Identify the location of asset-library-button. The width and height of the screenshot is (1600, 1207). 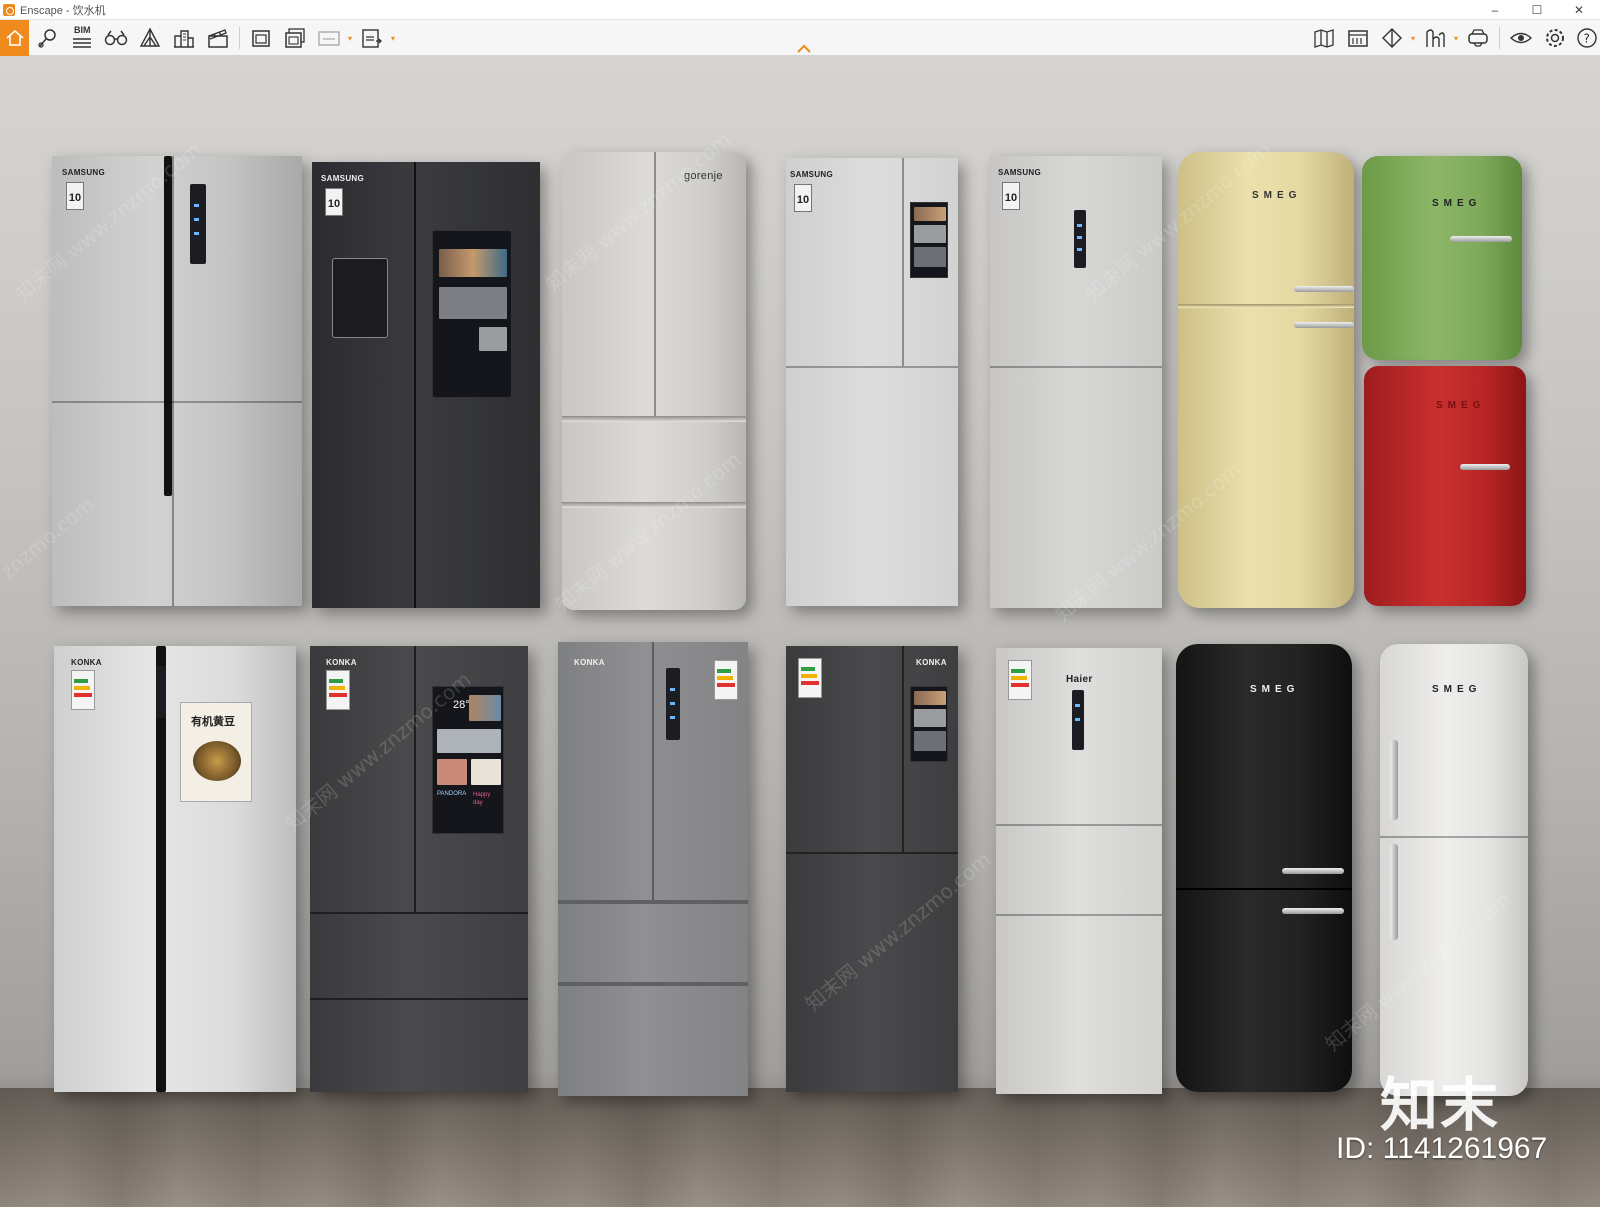
(1358, 38).